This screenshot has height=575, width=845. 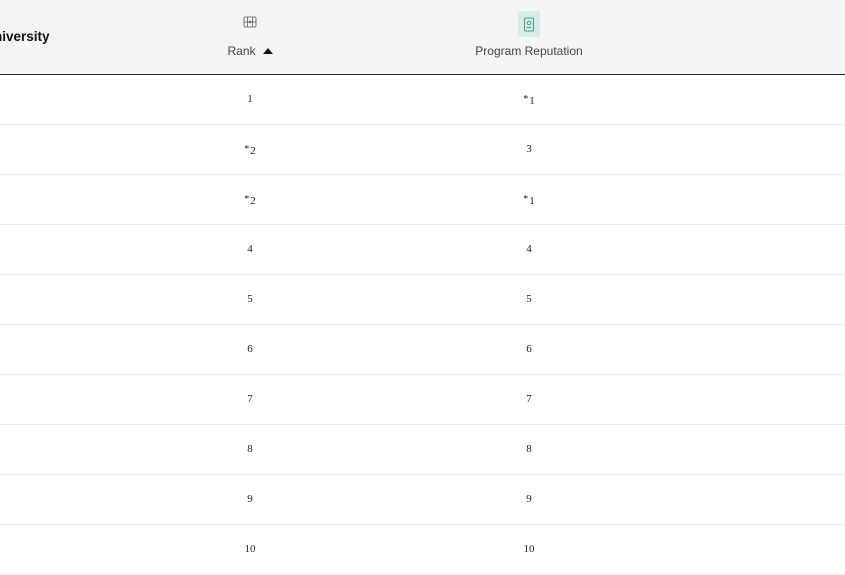 I want to click on reputation-cell: 5, so click(x=529, y=299).